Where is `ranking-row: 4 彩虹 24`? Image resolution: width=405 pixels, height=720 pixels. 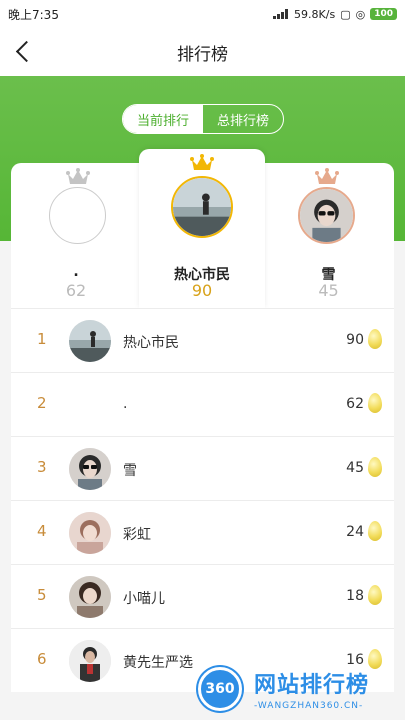
ranking-row: 4 彩虹 24 is located at coordinates (202, 532).